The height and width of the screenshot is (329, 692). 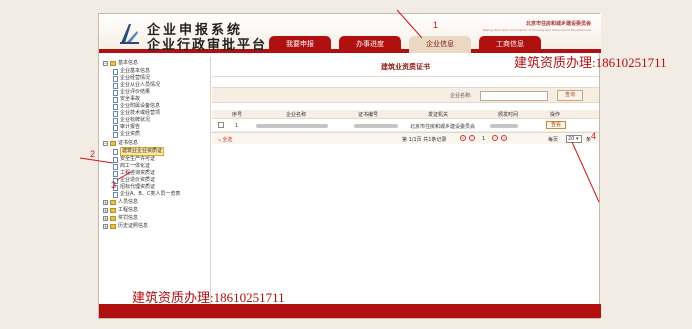 What do you see at coordinates (436, 25) in the screenshot?
I see `annotation-marker-1: 1` at bounding box center [436, 25].